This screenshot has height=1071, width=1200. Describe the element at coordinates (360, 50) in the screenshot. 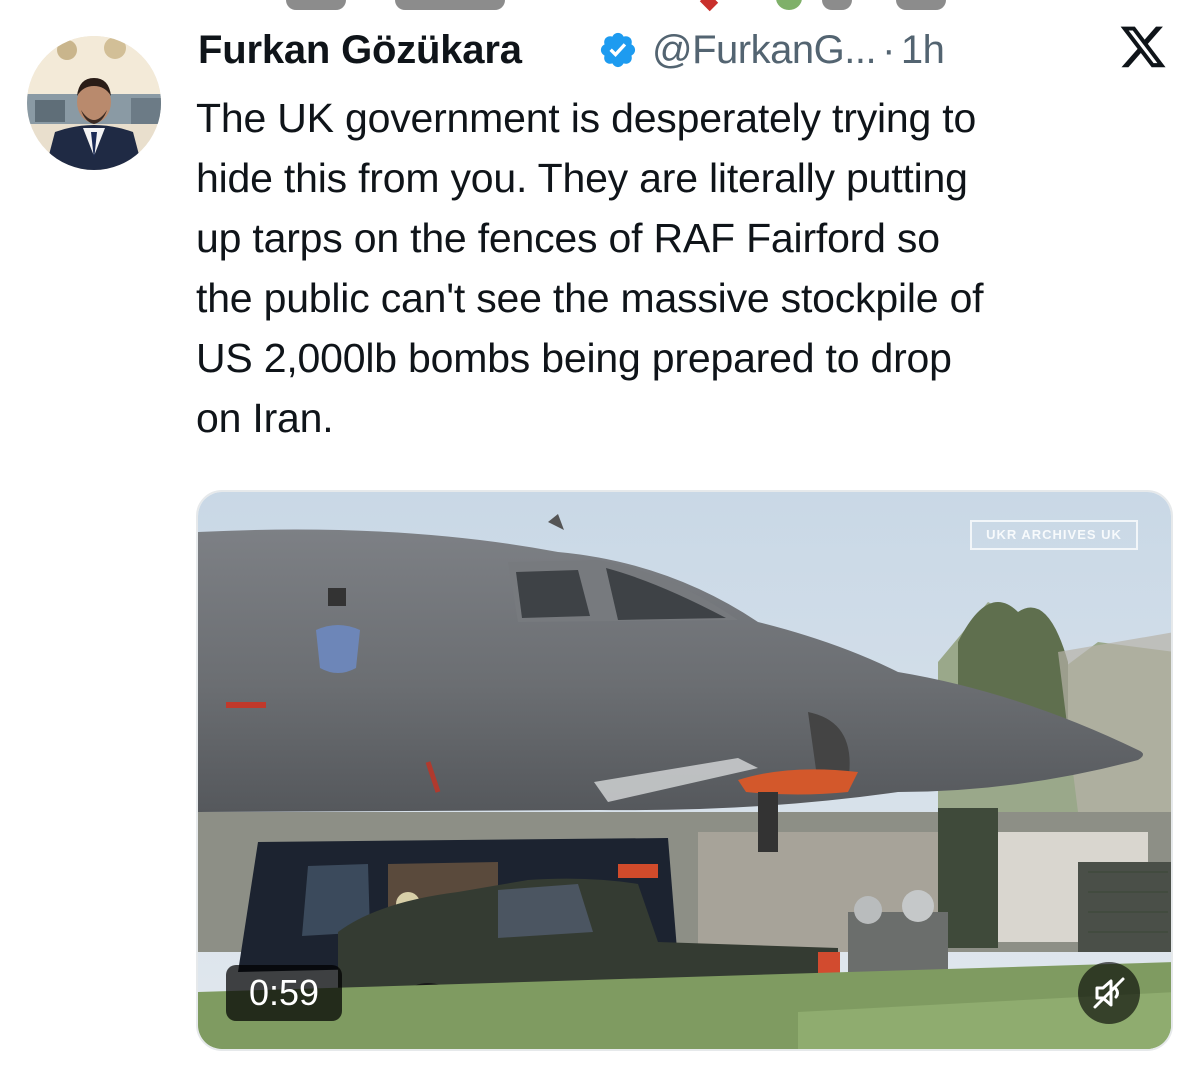

I see `author-name: Furkan Gözükara` at that location.